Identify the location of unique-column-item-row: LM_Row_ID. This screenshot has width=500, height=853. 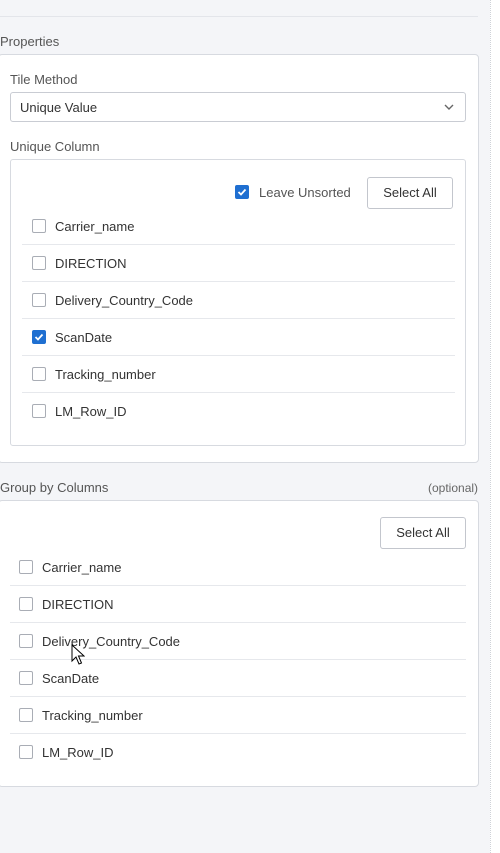
(238, 411).